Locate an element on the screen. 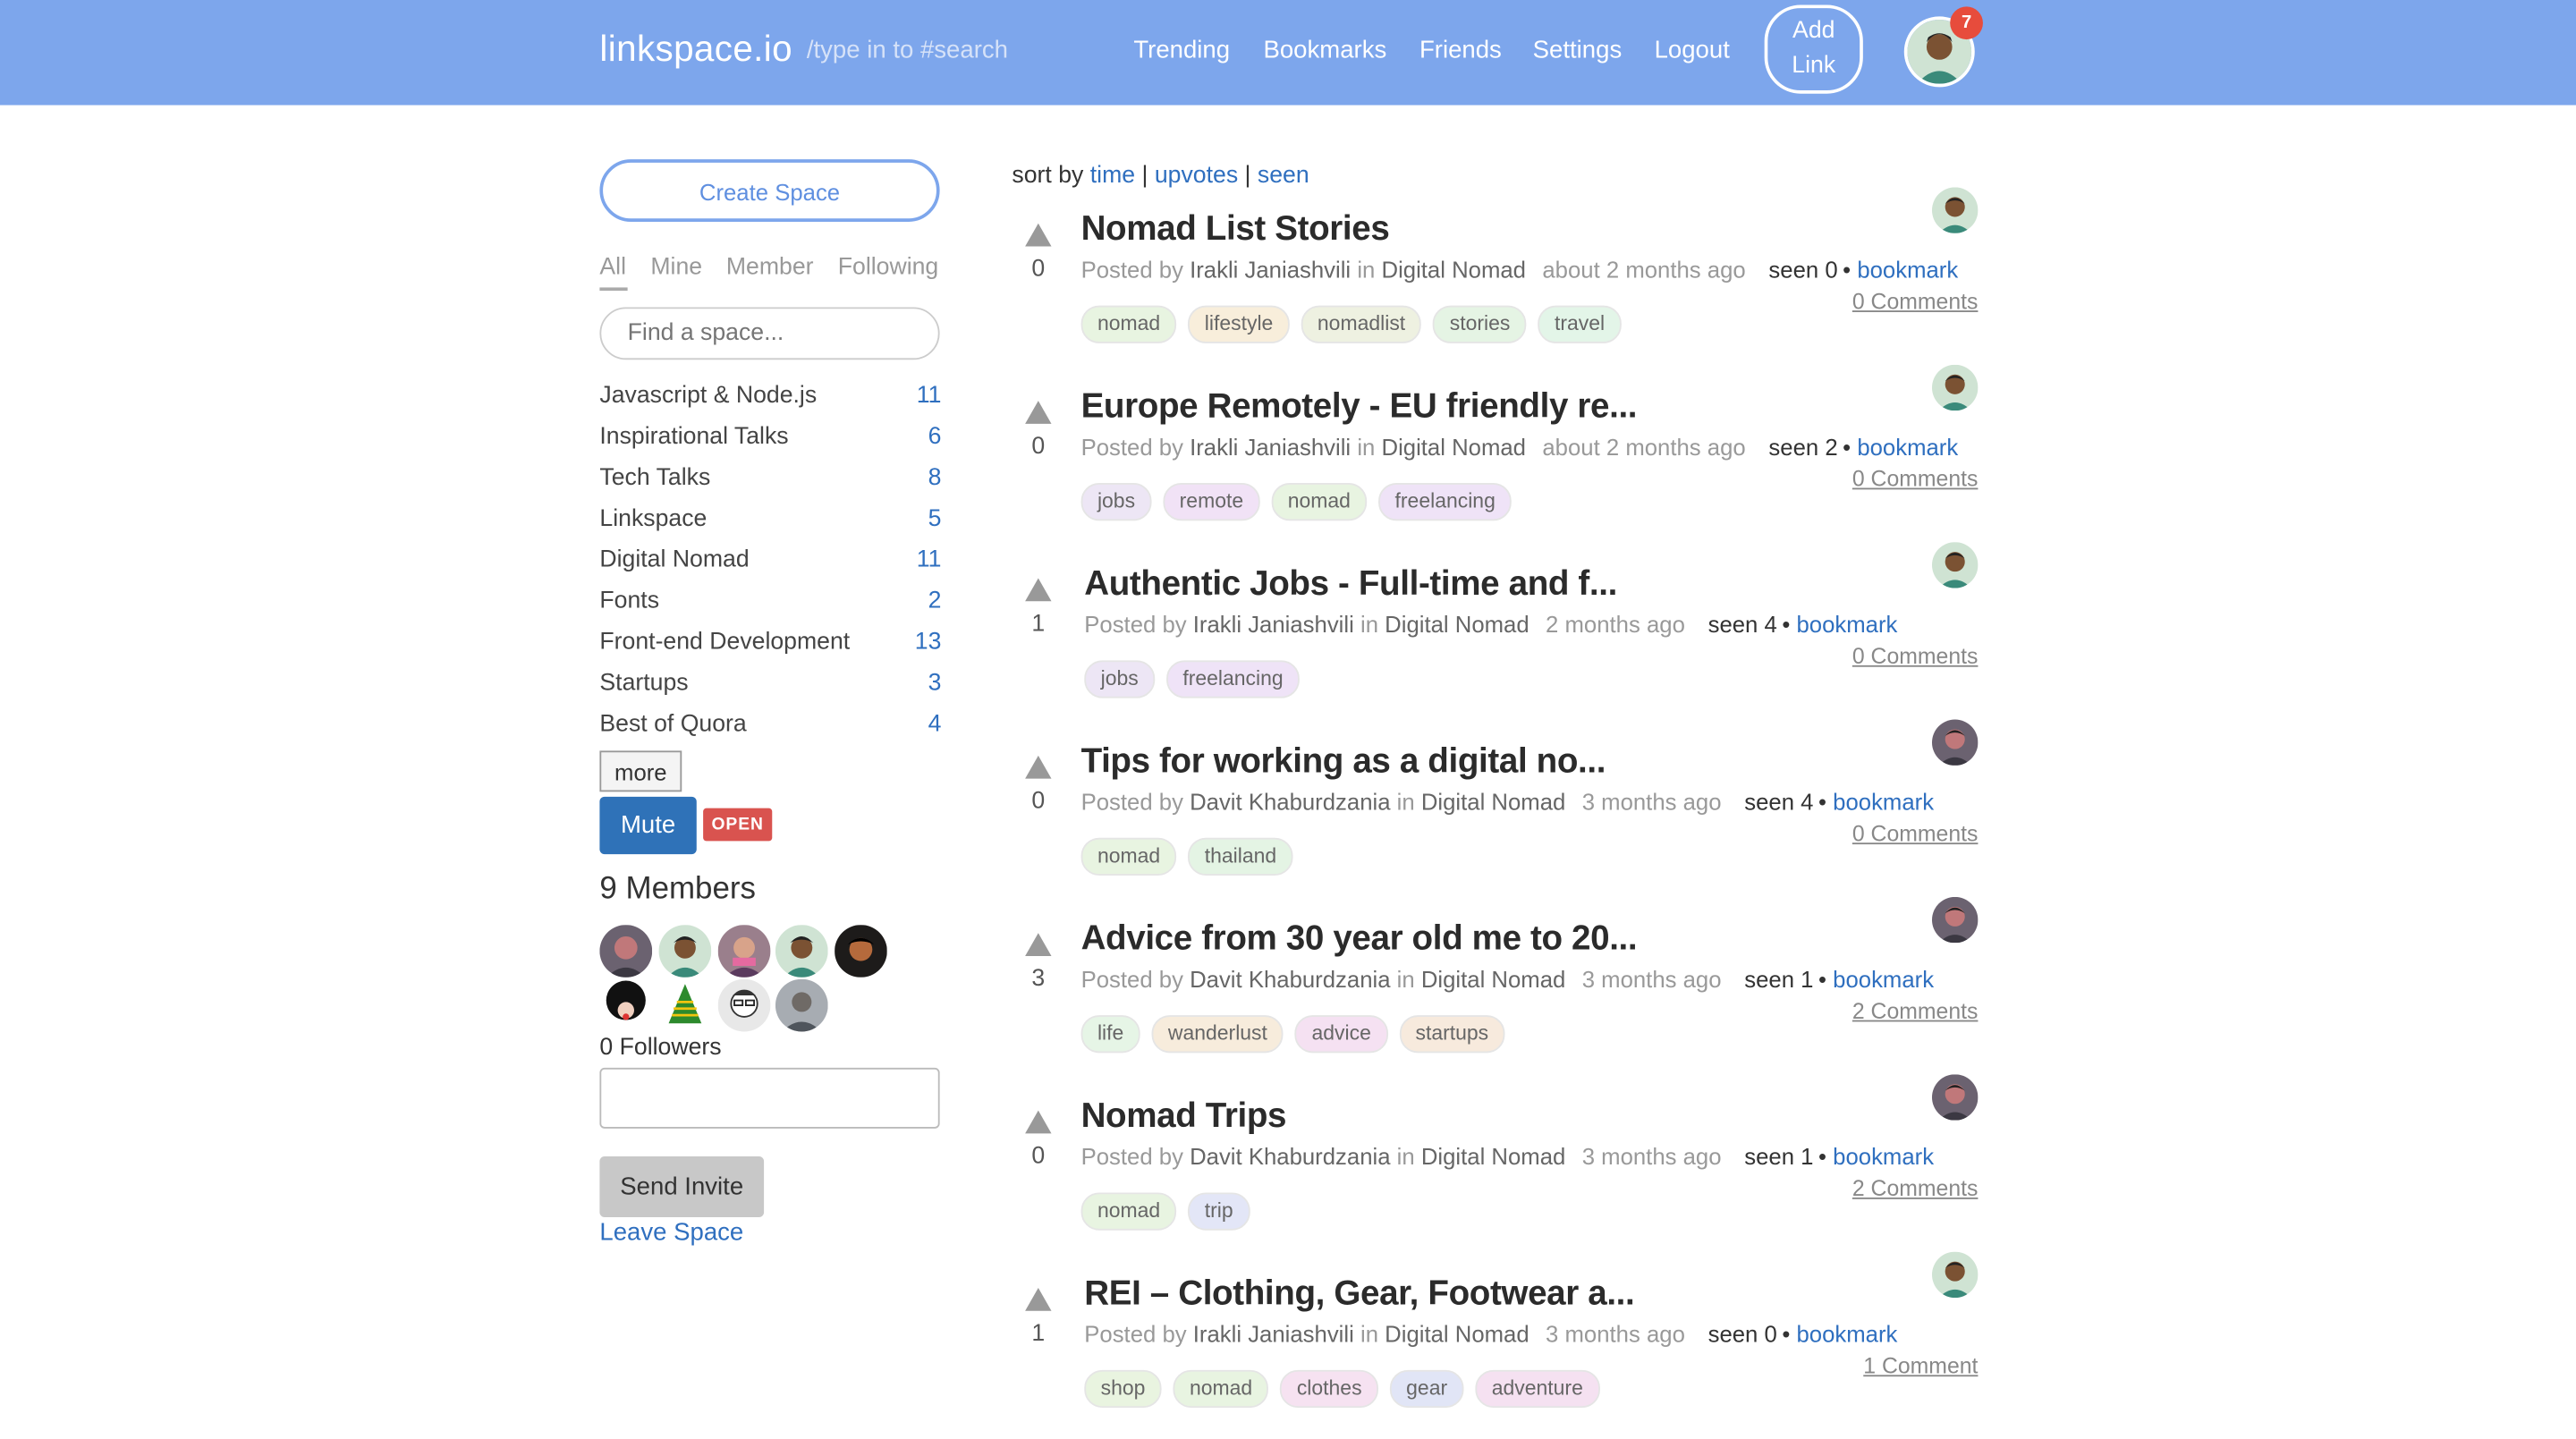  space-item: Front-end Development 13 is located at coordinates (770, 647).